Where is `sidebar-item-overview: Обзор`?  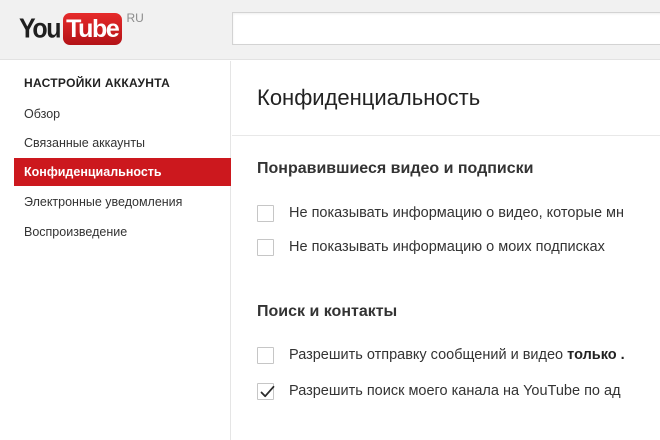 sidebar-item-overview: Обзор is located at coordinates (122, 114).